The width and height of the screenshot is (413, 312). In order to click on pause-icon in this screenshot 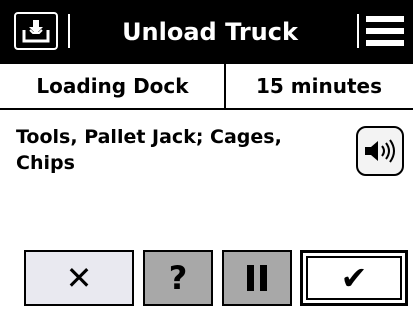, I will do `click(257, 278)`.